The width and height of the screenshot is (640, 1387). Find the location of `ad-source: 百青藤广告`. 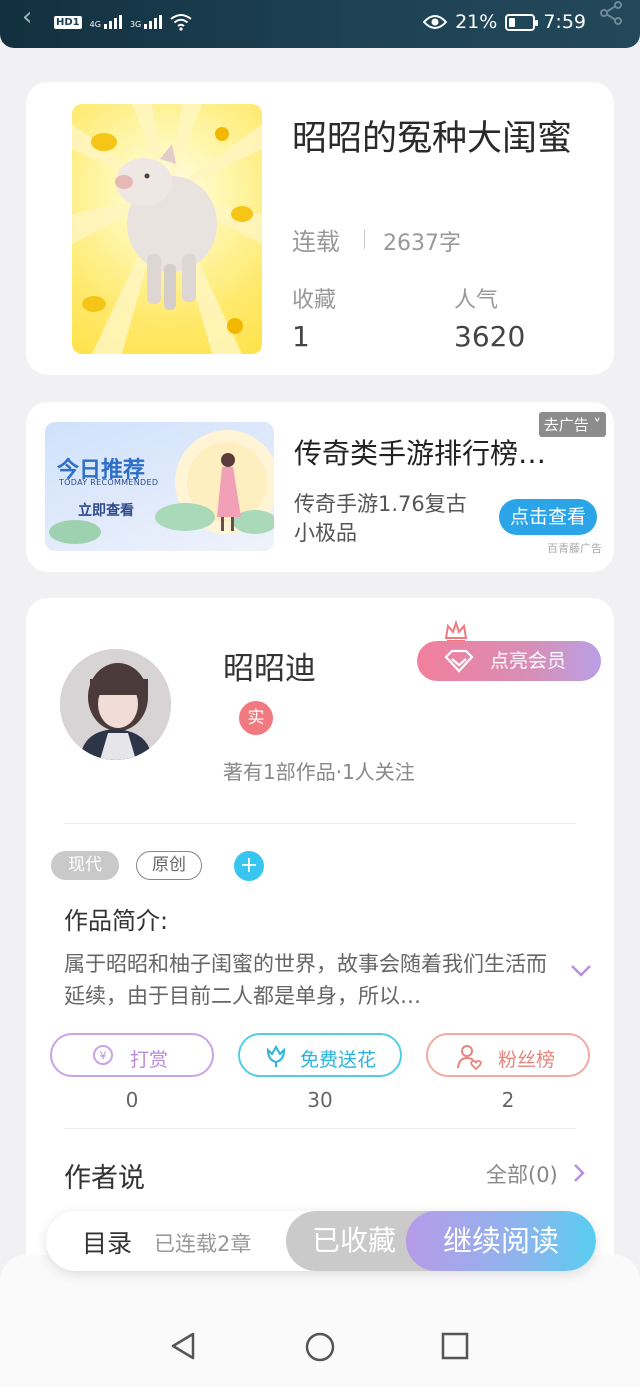

ad-source: 百青藤广告 is located at coordinates (574, 548).